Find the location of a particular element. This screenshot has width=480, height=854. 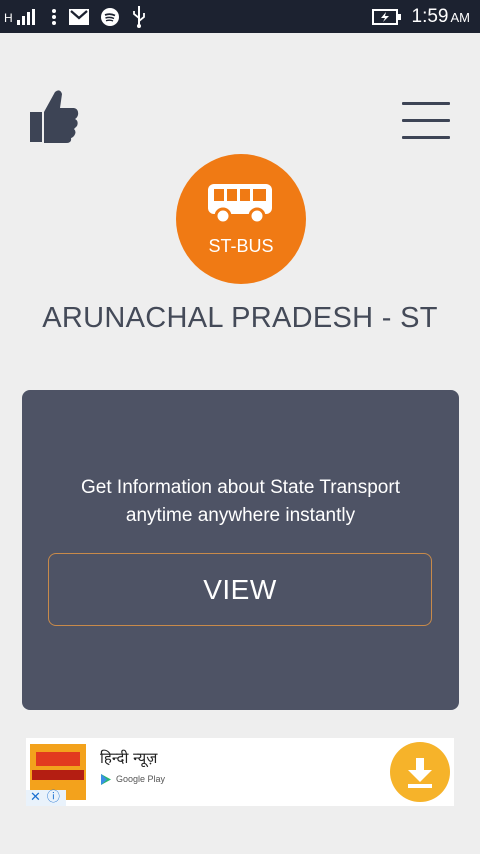

more-icon is located at coordinates (53, 17).